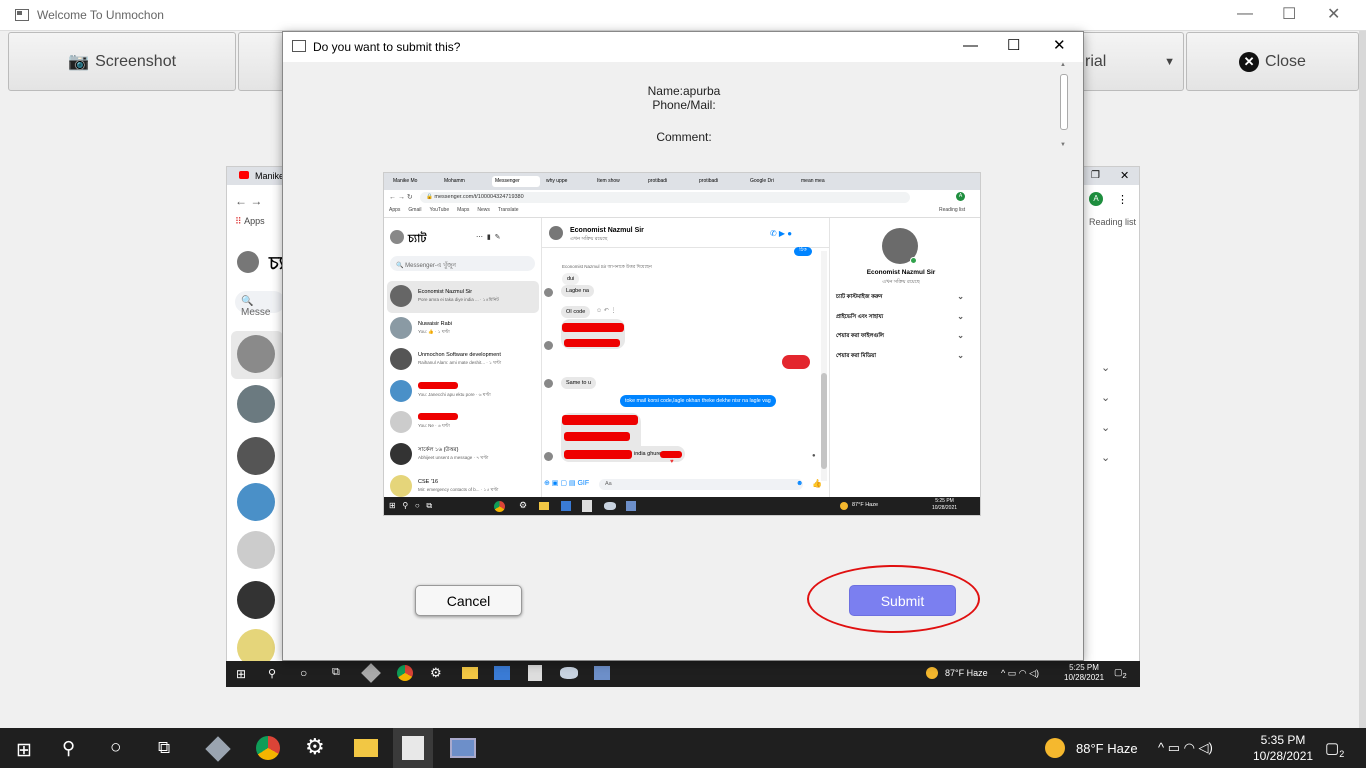 This screenshot has height=768, width=1366. I want to click on youtube-icon, so click(244, 175).